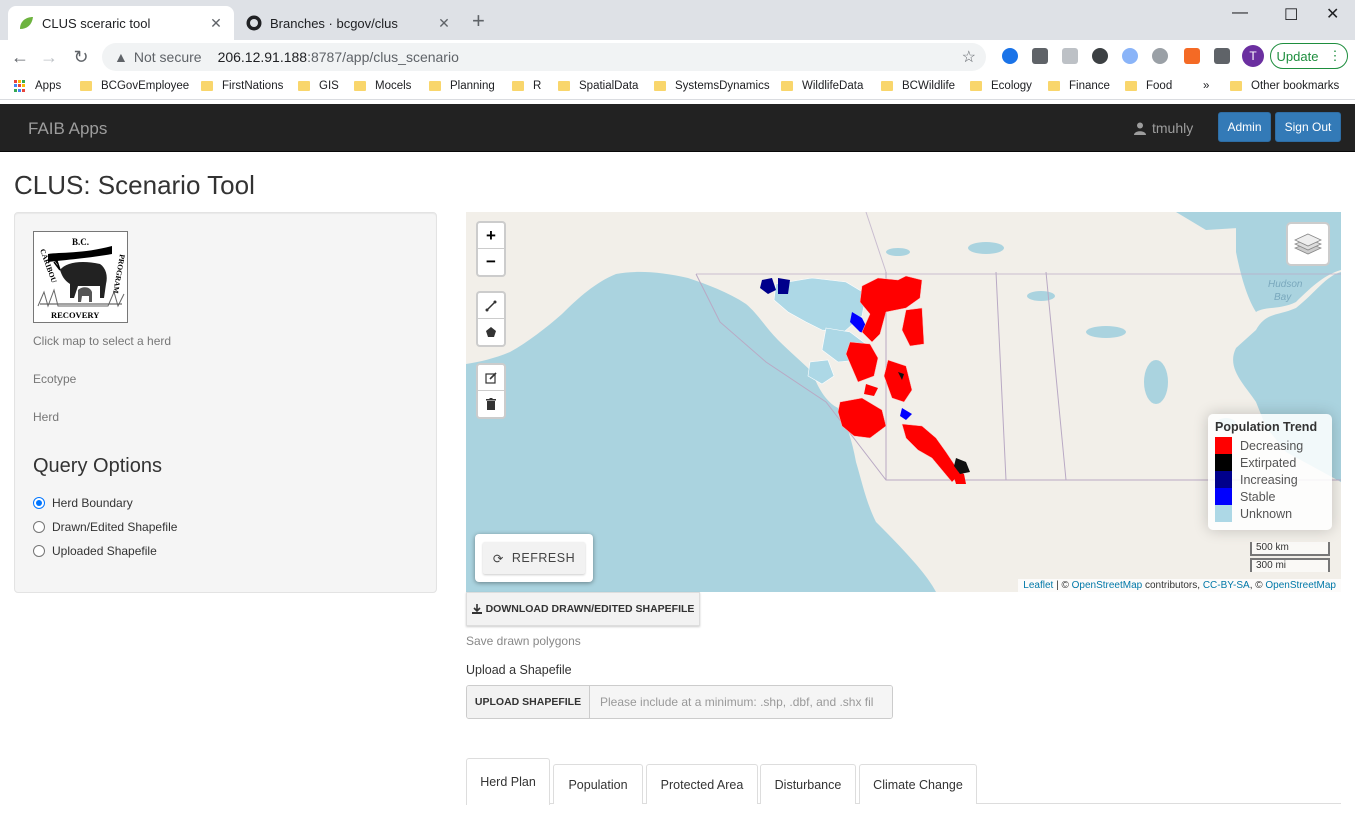 The height and width of the screenshot is (827, 1355). What do you see at coordinates (1308, 244) in the screenshot?
I see `layers-icon` at bounding box center [1308, 244].